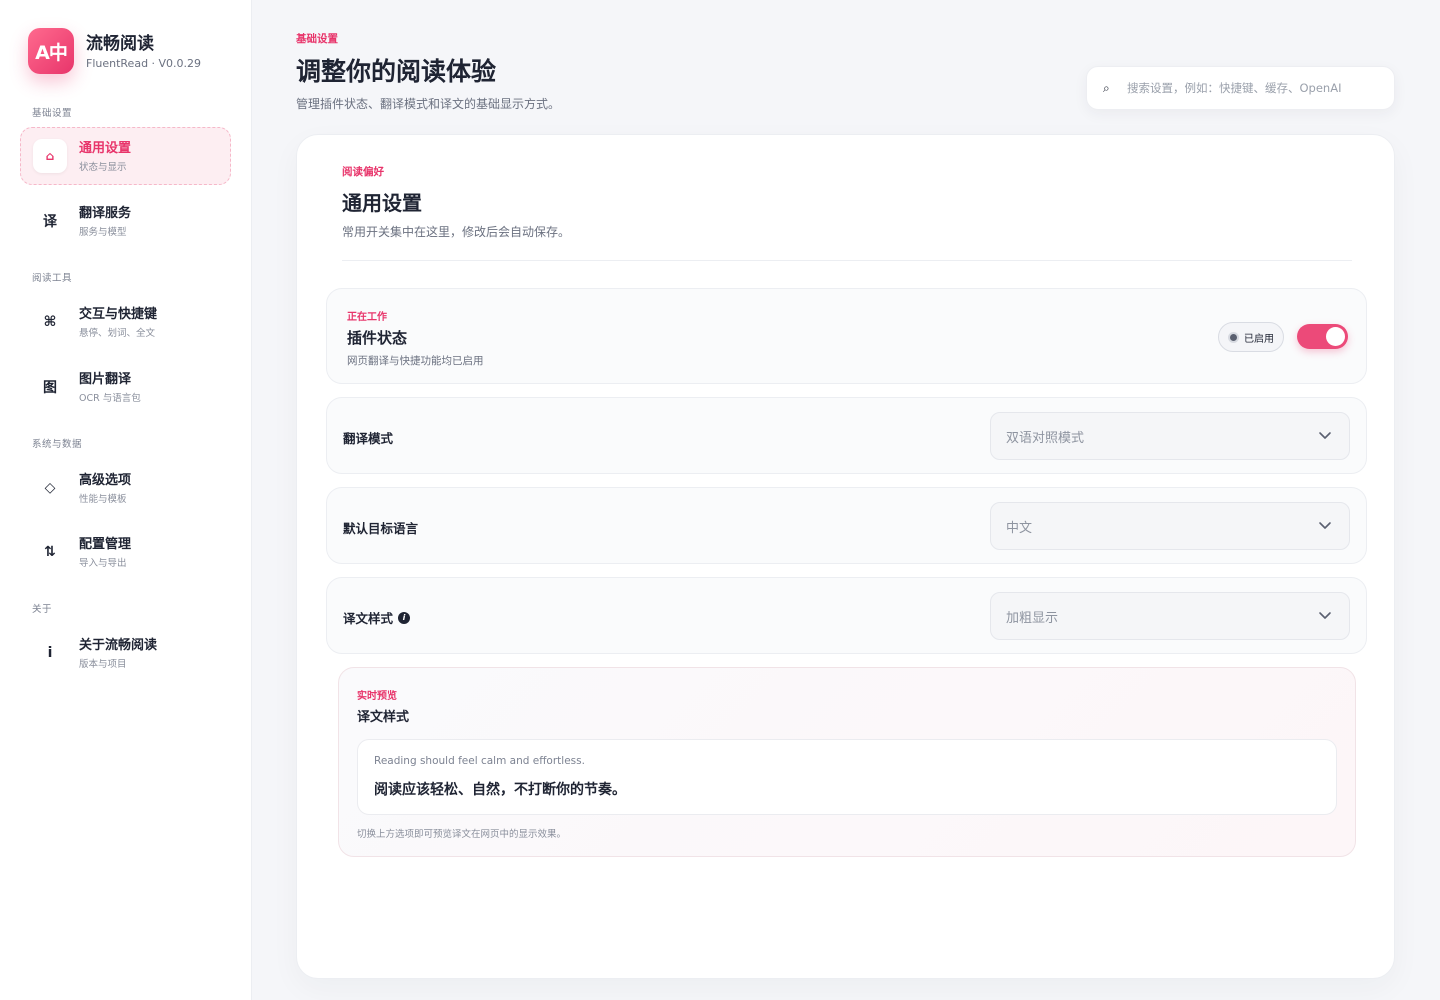 The width and height of the screenshot is (1440, 1000). Describe the element at coordinates (317, 39) in the screenshot. I see `page-eyebrow: 基础设置` at that location.